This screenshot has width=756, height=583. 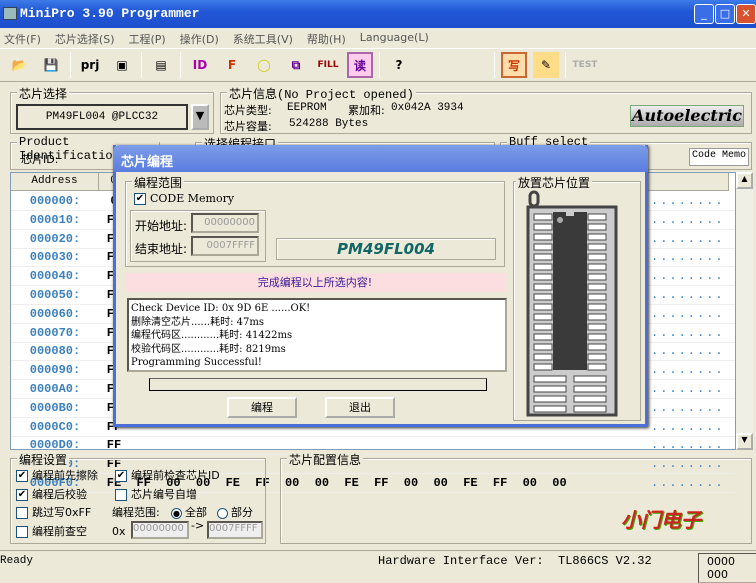 I want to click on row-address: 0000A0:, so click(x=55, y=389).